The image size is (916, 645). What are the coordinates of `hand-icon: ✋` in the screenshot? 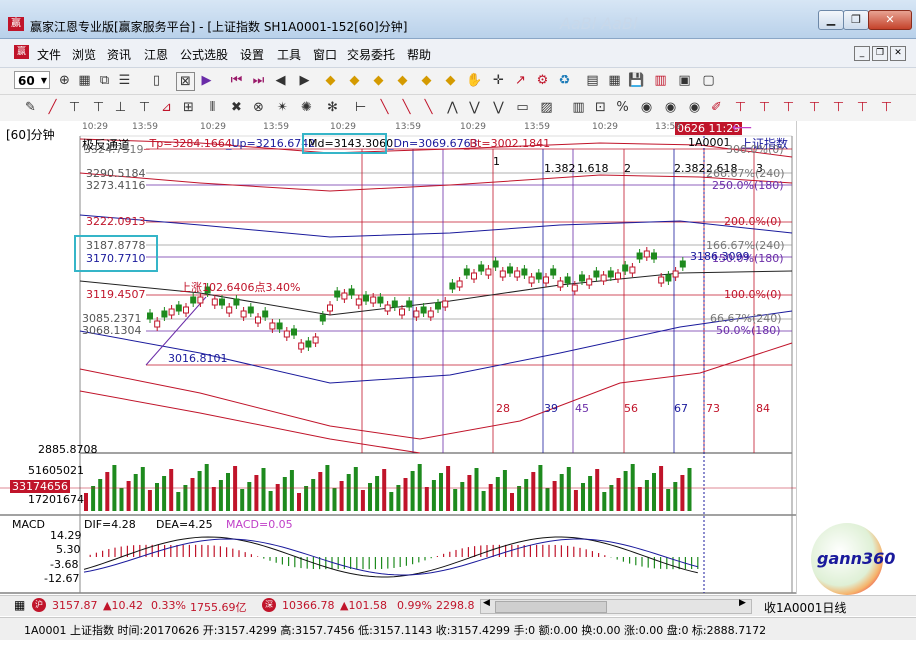 It's located at (474, 80).